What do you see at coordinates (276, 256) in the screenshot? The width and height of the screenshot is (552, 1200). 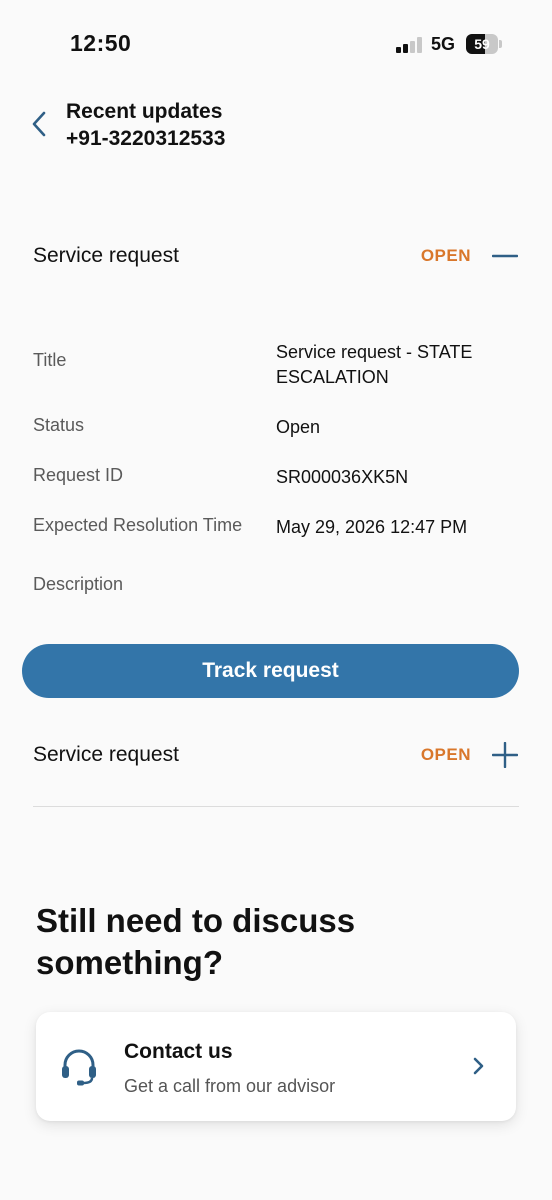 I see `request-accordion-header-1: Service request OPEN` at bounding box center [276, 256].